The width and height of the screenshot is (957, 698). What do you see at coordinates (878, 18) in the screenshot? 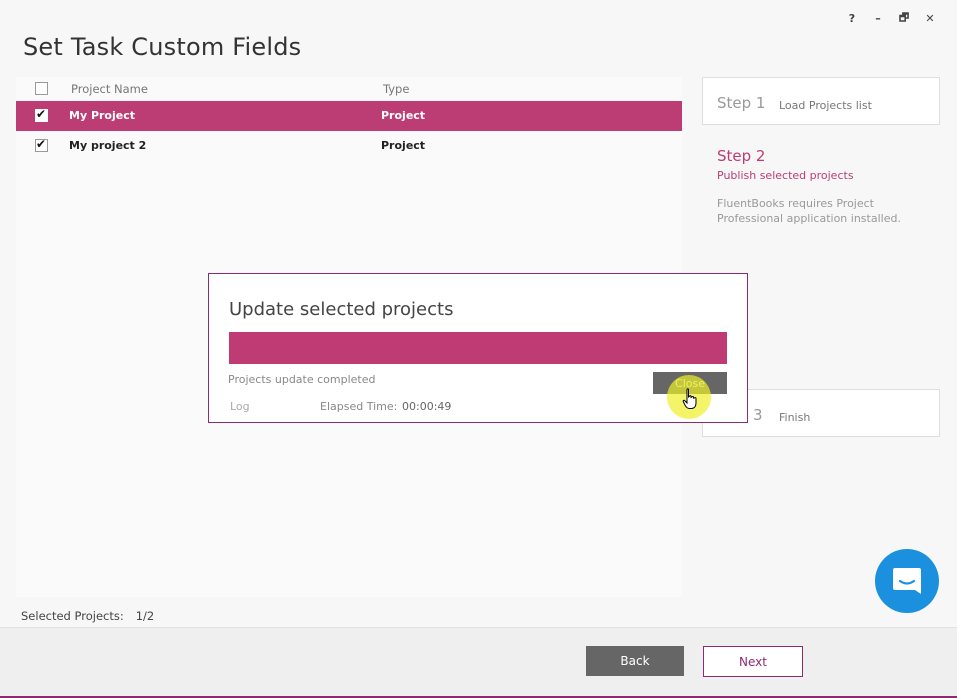
I see `minimize-button: –` at bounding box center [878, 18].